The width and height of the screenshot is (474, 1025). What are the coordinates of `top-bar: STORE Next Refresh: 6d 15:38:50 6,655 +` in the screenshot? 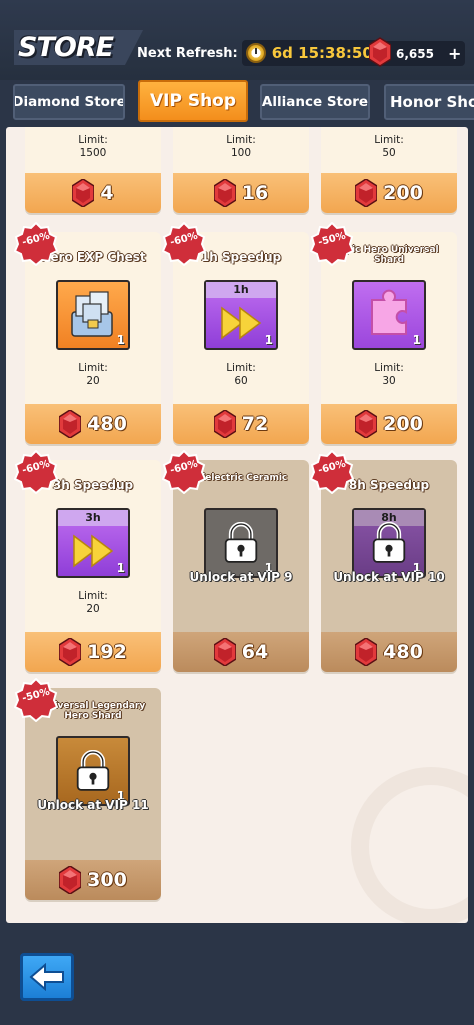 It's located at (237, 40).